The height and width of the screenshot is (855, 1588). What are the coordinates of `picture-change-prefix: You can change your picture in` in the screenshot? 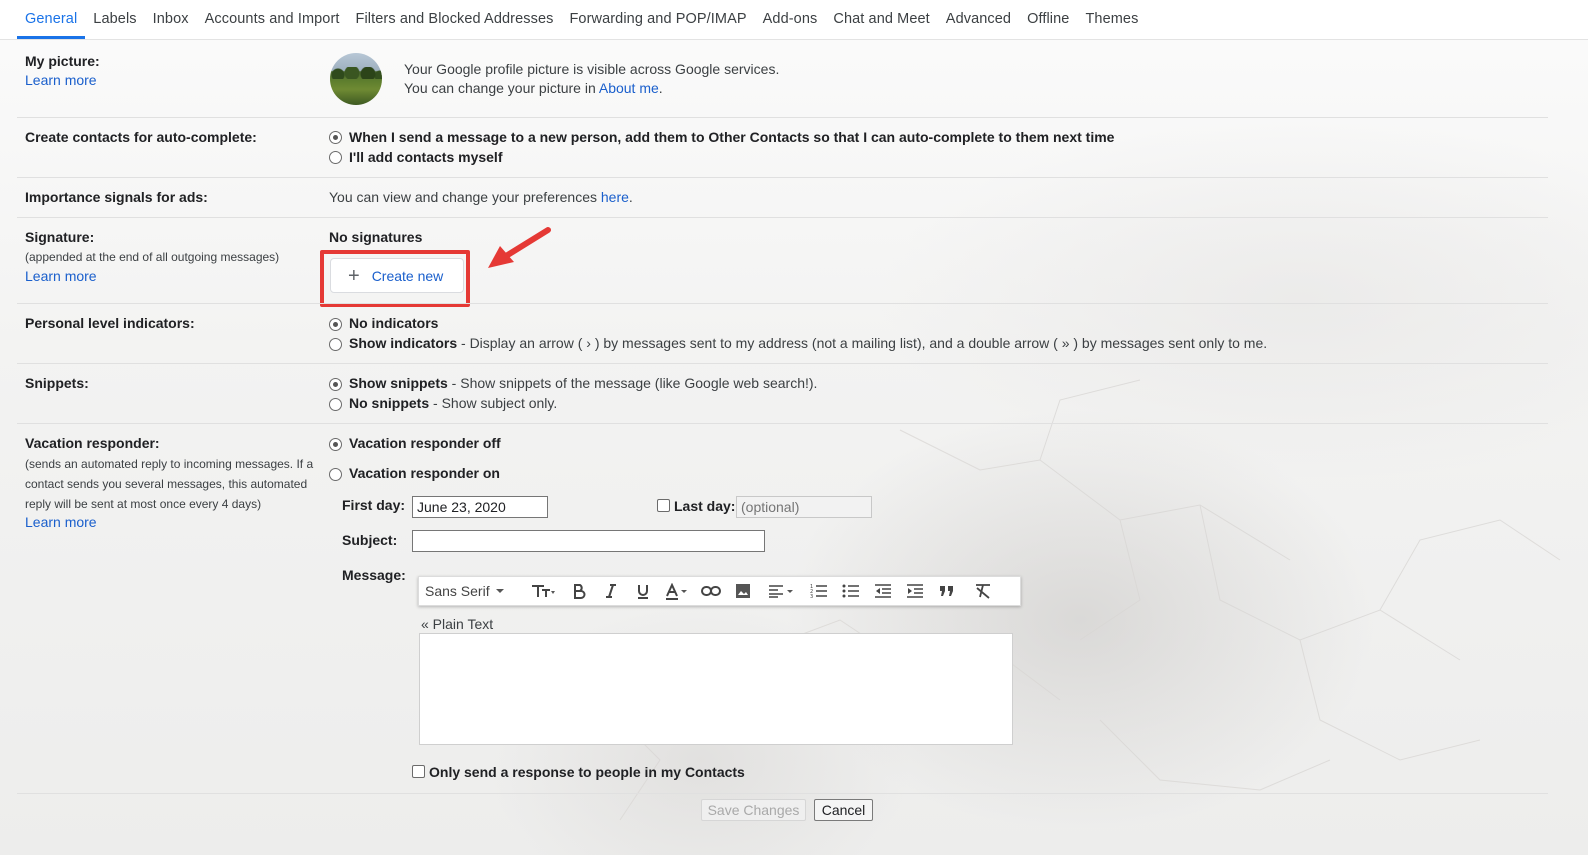 It's located at (501, 88).